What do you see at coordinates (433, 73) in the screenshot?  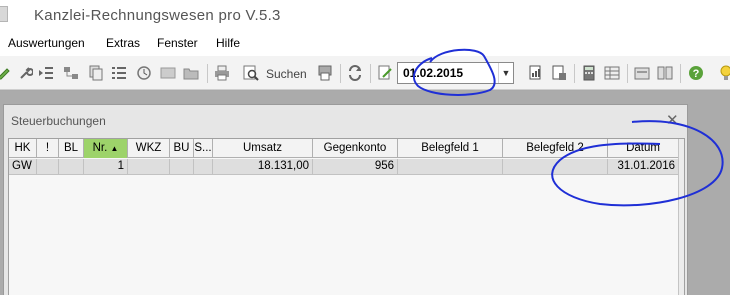 I see `date-value: 01.02.2015` at bounding box center [433, 73].